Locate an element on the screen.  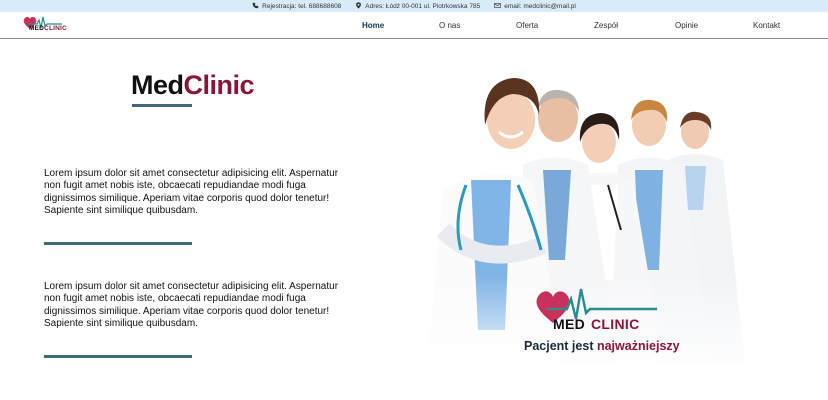
phone-text: Rejestracja: tel. 688688608 is located at coordinates (302, 6).